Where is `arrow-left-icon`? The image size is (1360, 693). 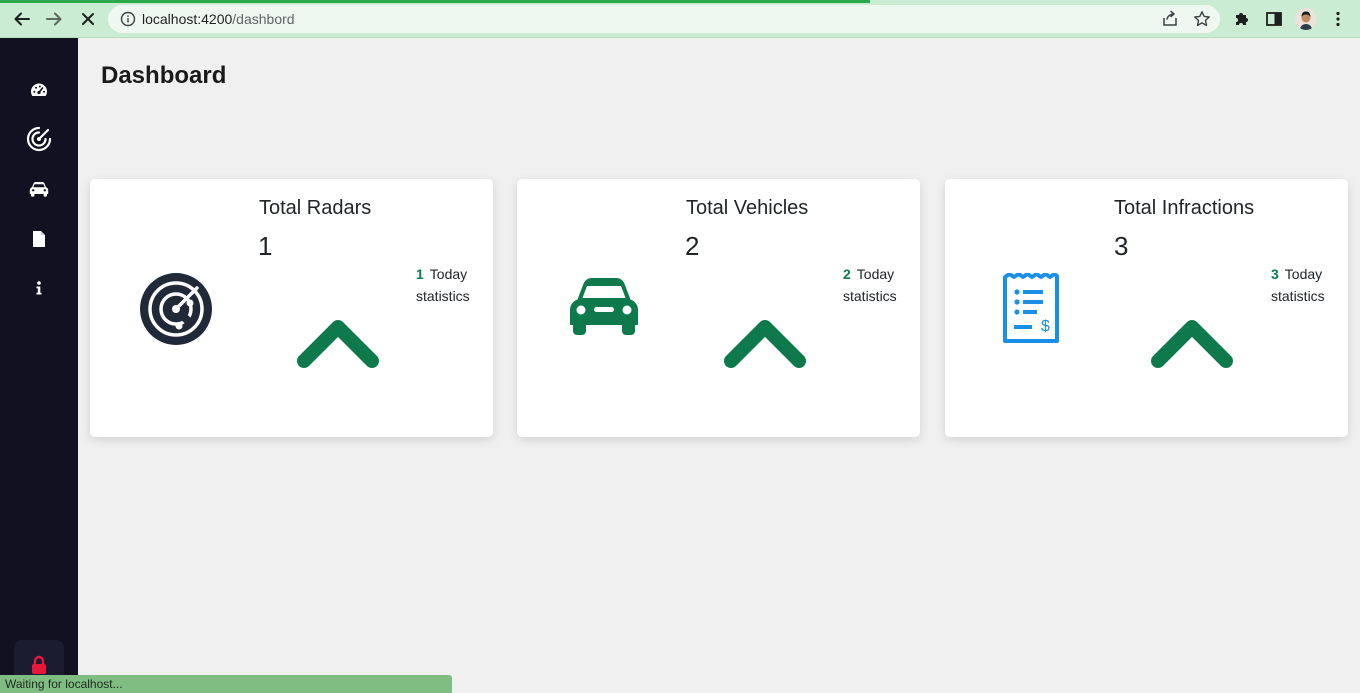 arrow-left-icon is located at coordinates (22, 19).